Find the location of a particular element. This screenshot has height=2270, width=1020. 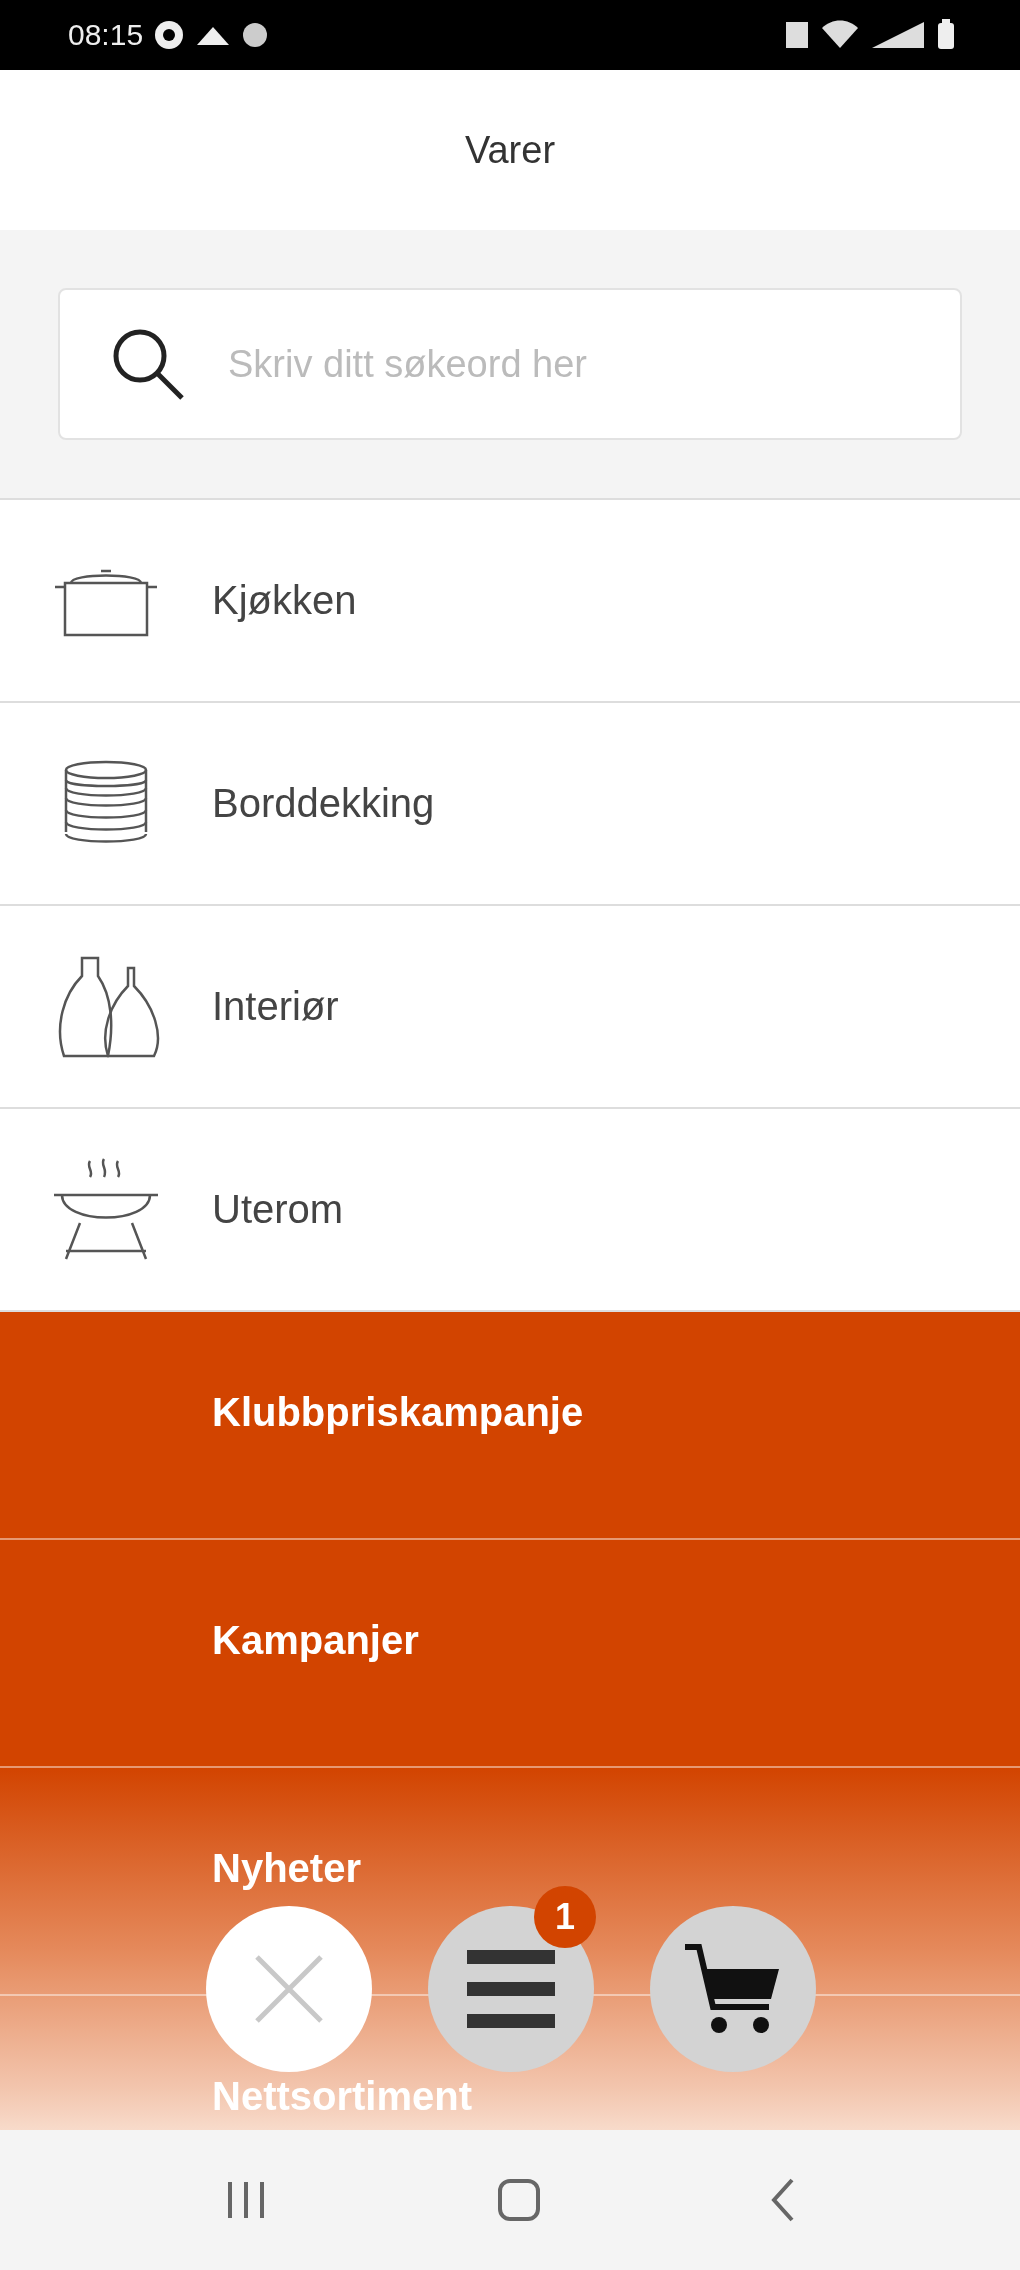

close-icon is located at coordinates (289, 1989).